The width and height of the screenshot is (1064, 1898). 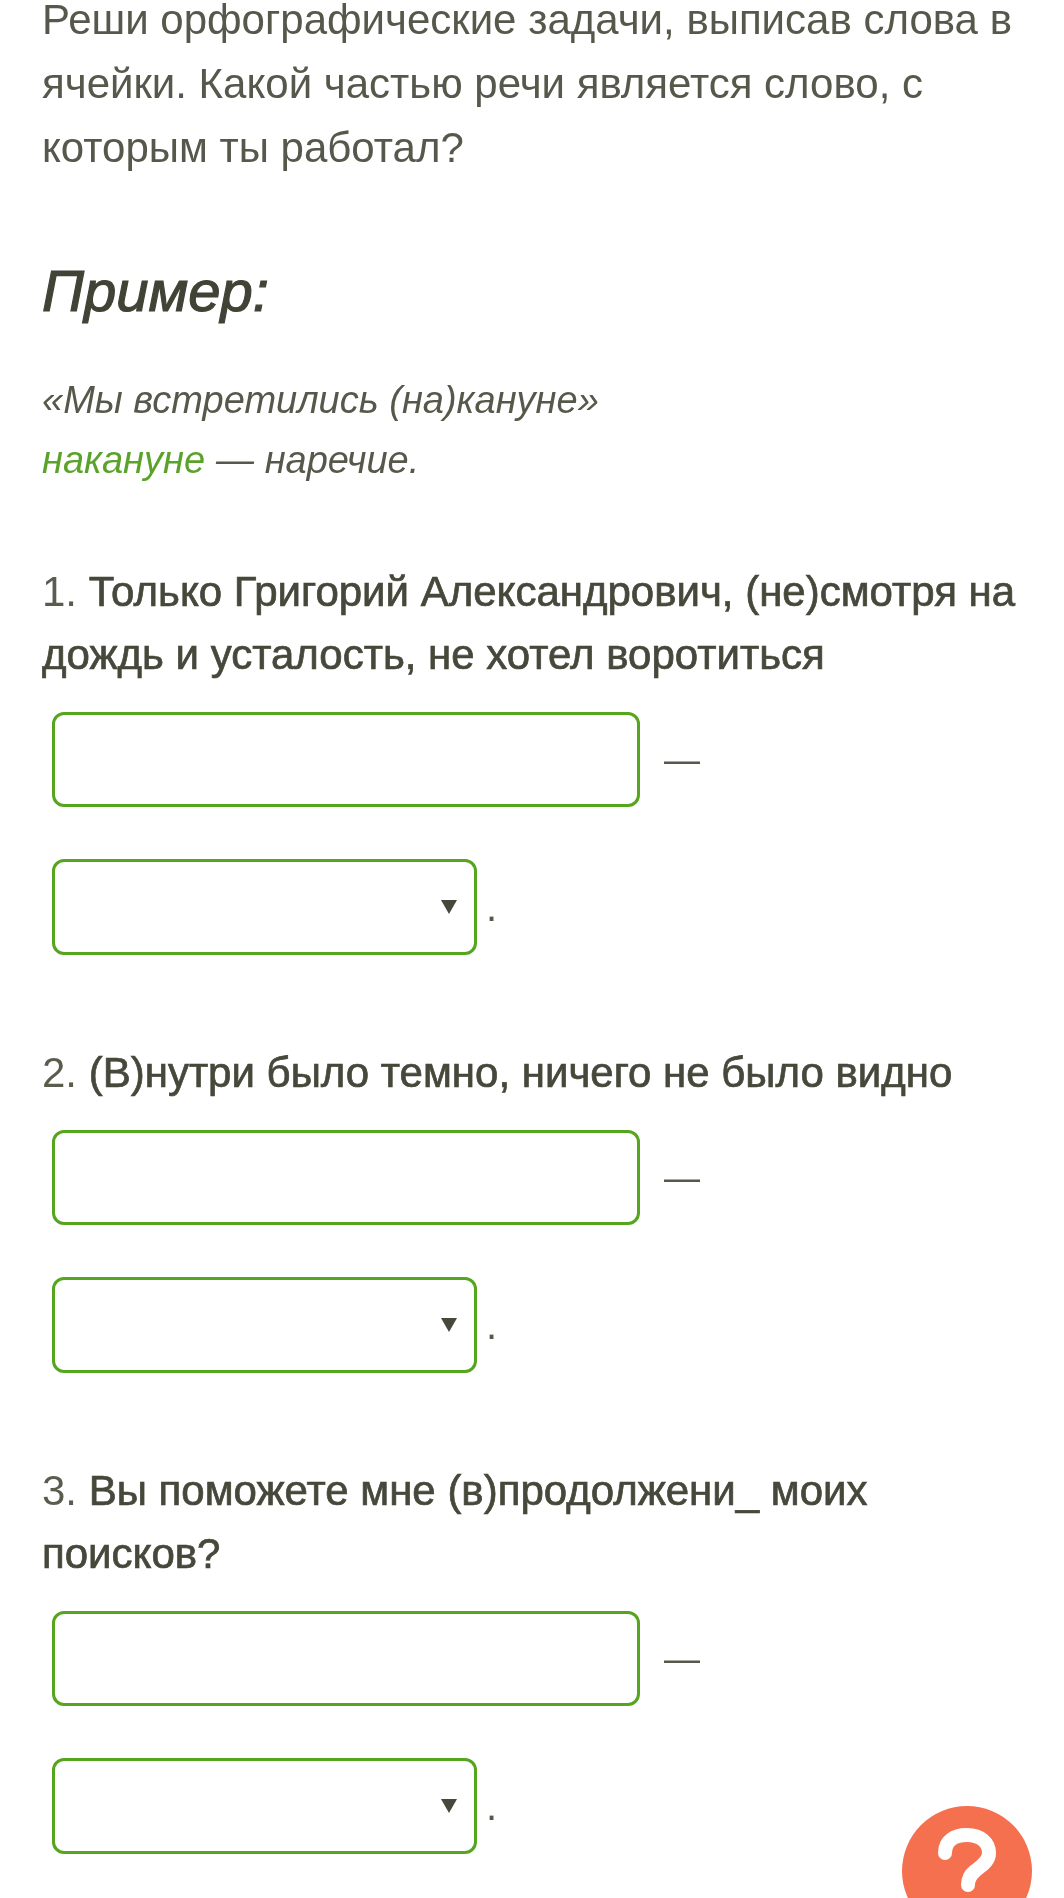 What do you see at coordinates (320, 400) in the screenshot?
I see `example-sentence: «Мы встретились (на)кануне»` at bounding box center [320, 400].